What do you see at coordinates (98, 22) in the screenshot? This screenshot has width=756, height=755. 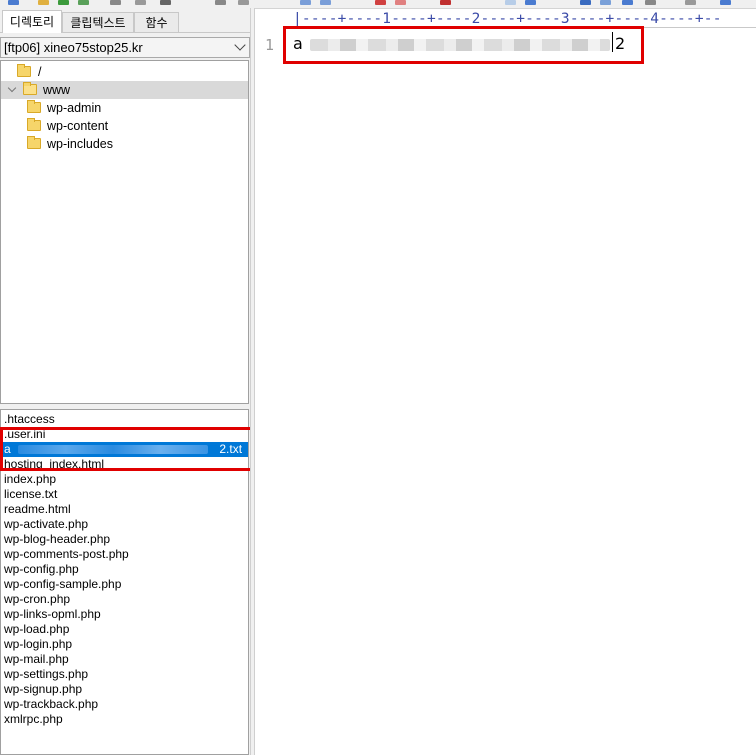 I see `tab-cliptext: 클립텍스트` at bounding box center [98, 22].